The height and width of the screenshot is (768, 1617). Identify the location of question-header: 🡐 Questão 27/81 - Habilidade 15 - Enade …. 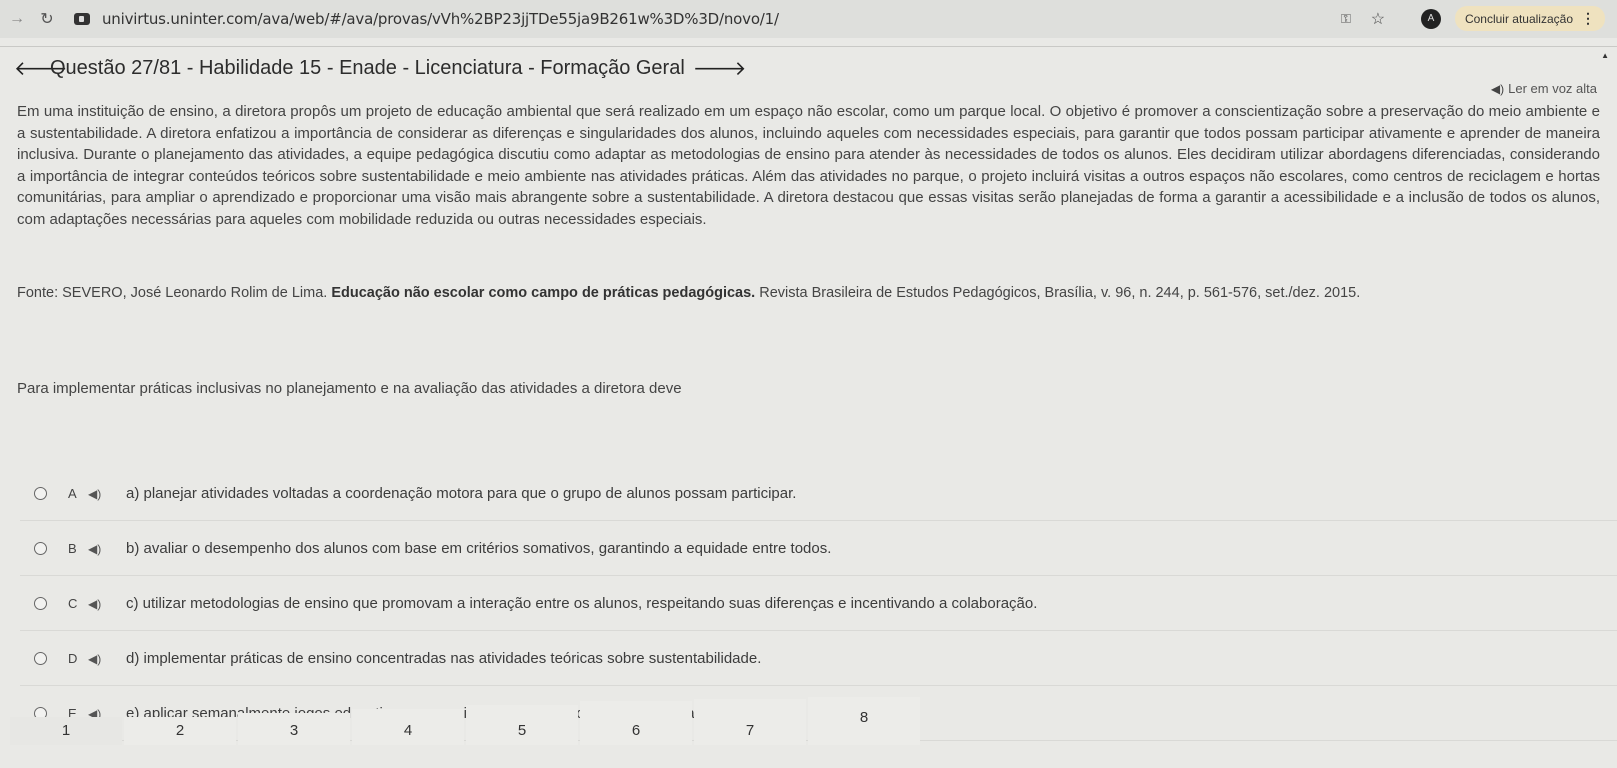
(380, 68).